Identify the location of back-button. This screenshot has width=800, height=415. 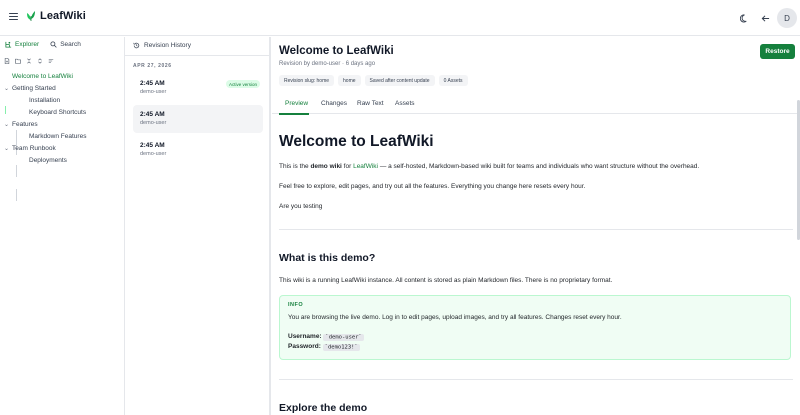
(765, 18).